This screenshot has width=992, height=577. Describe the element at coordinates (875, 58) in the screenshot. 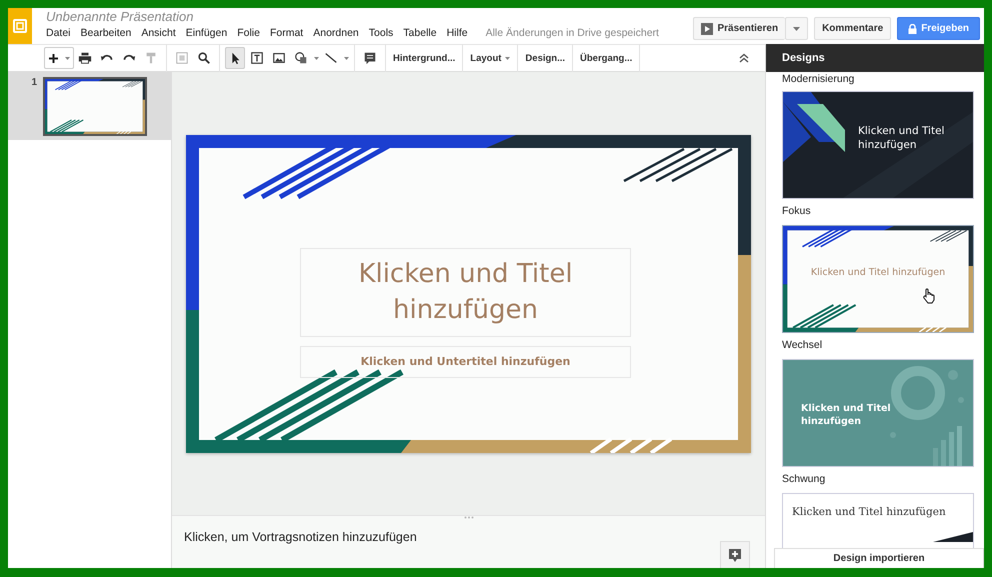

I see `panel-title: Designs` at that location.